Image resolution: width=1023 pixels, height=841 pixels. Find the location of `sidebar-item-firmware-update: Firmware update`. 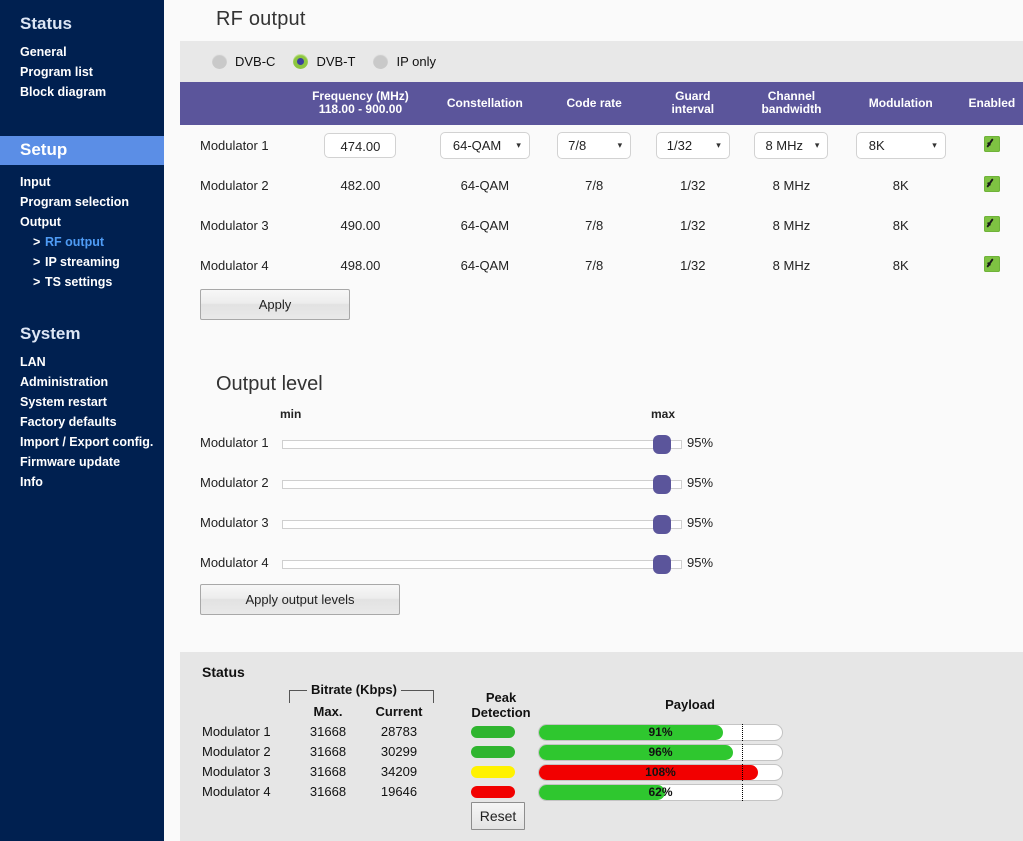

sidebar-item-firmware-update: Firmware update is located at coordinates (82, 462).